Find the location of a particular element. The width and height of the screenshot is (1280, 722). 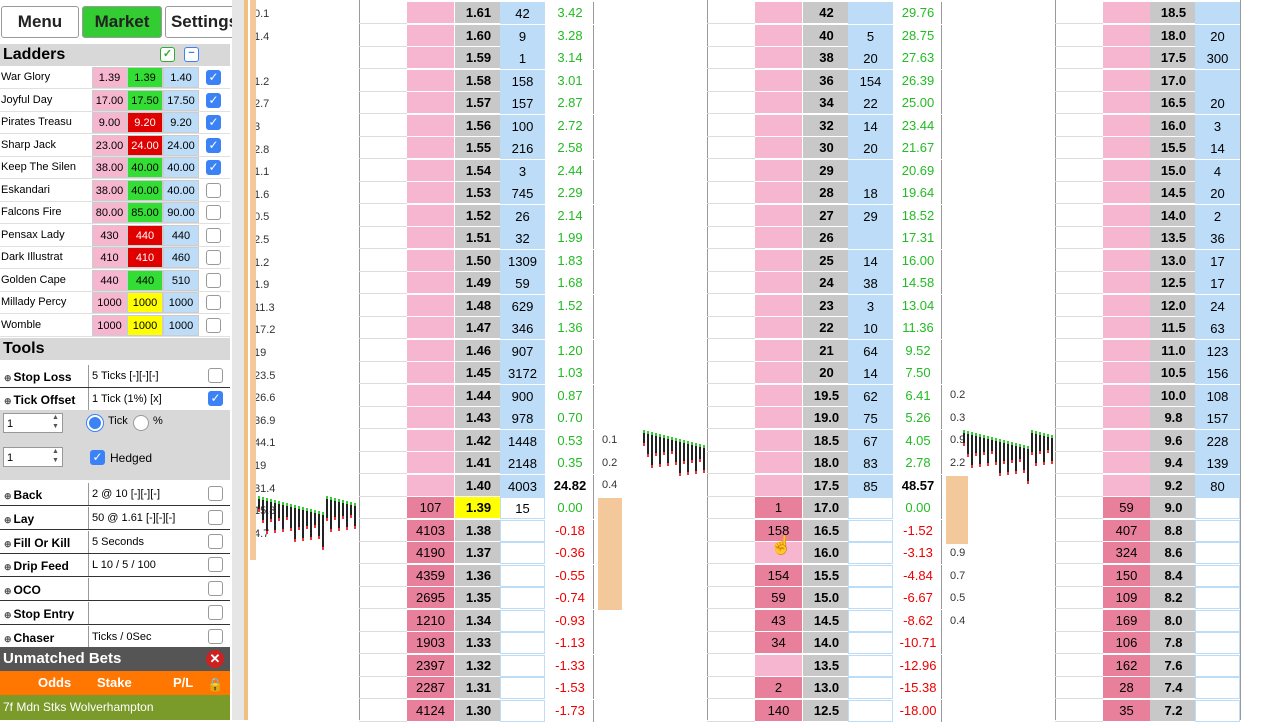

lay-cell: 158 is located at coordinates (522, 80).